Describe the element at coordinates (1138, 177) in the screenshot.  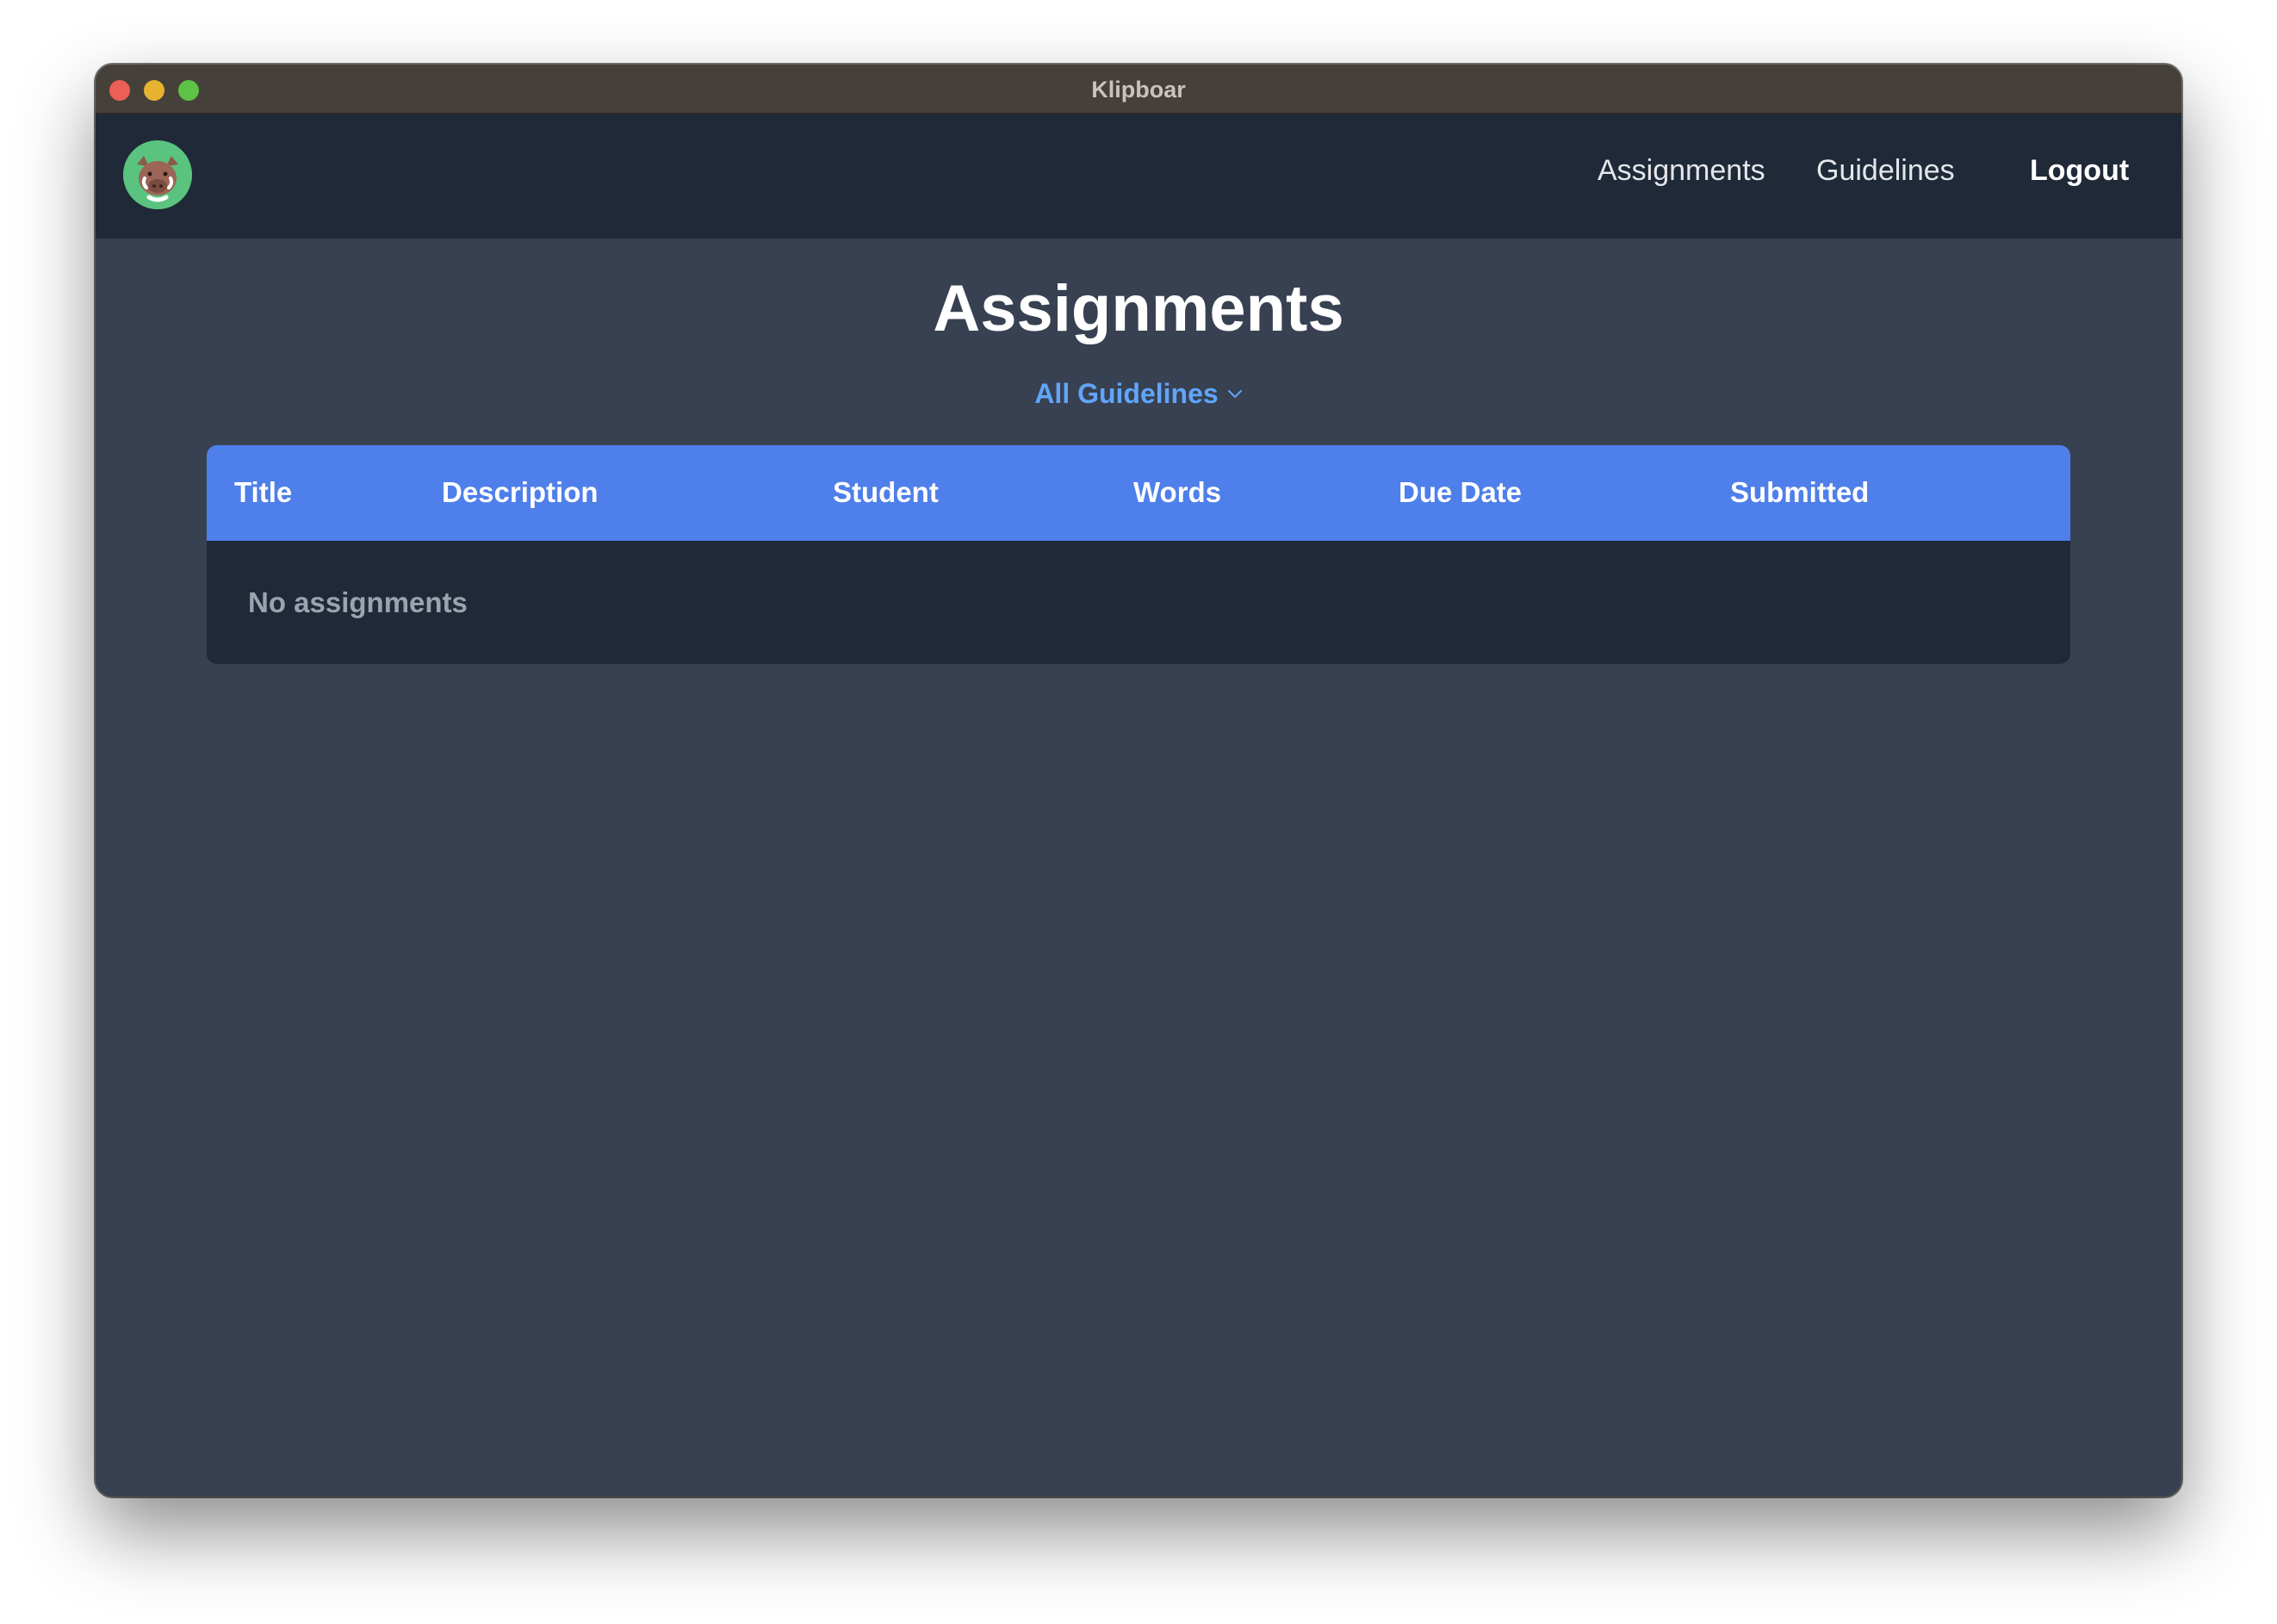
I see `navbar: Assignments Guidelines Logout` at that location.